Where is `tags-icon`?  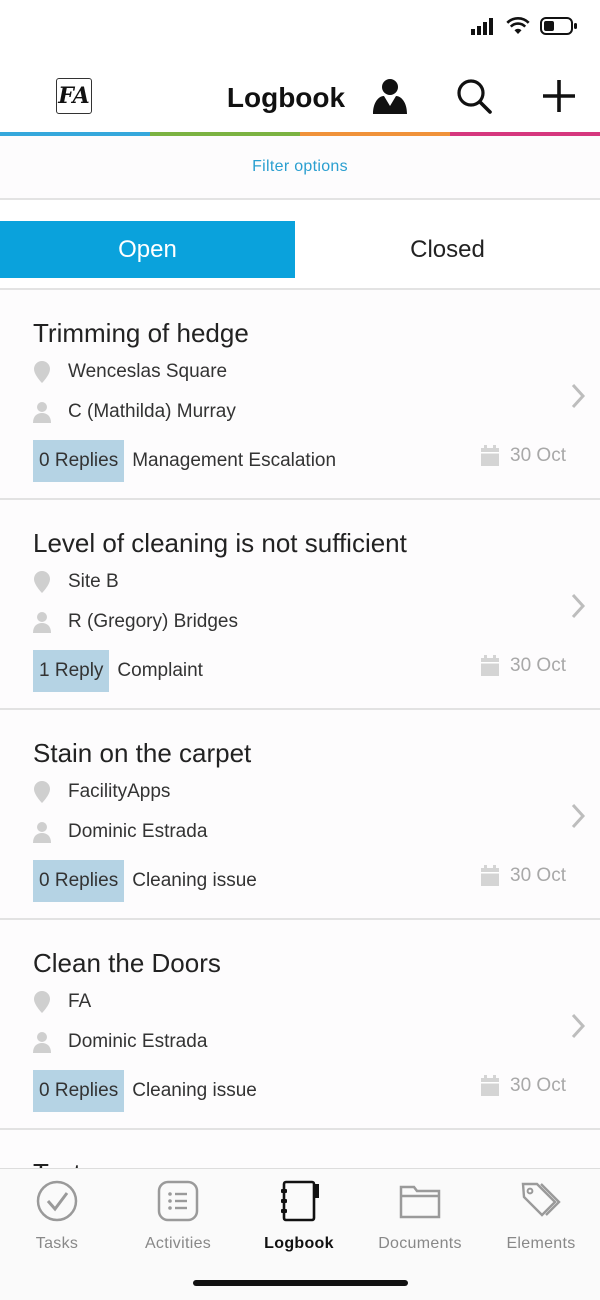
tags-icon is located at coordinates (541, 1201).